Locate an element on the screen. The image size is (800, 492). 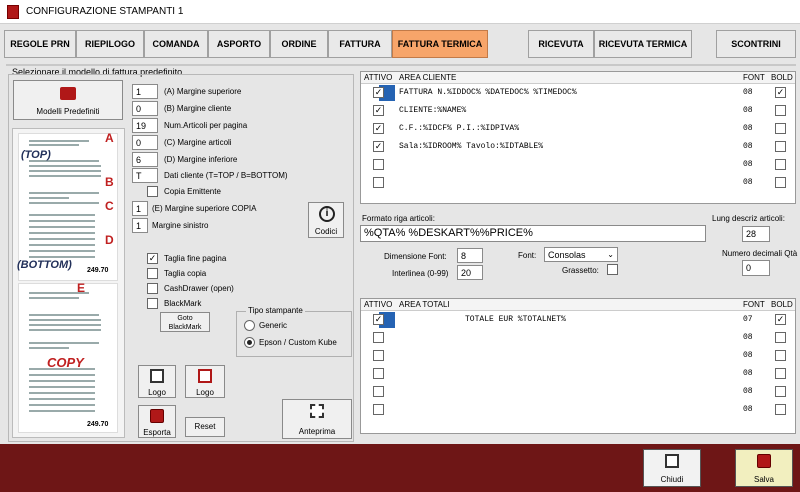
generic-radio is located at coordinates (249, 325).